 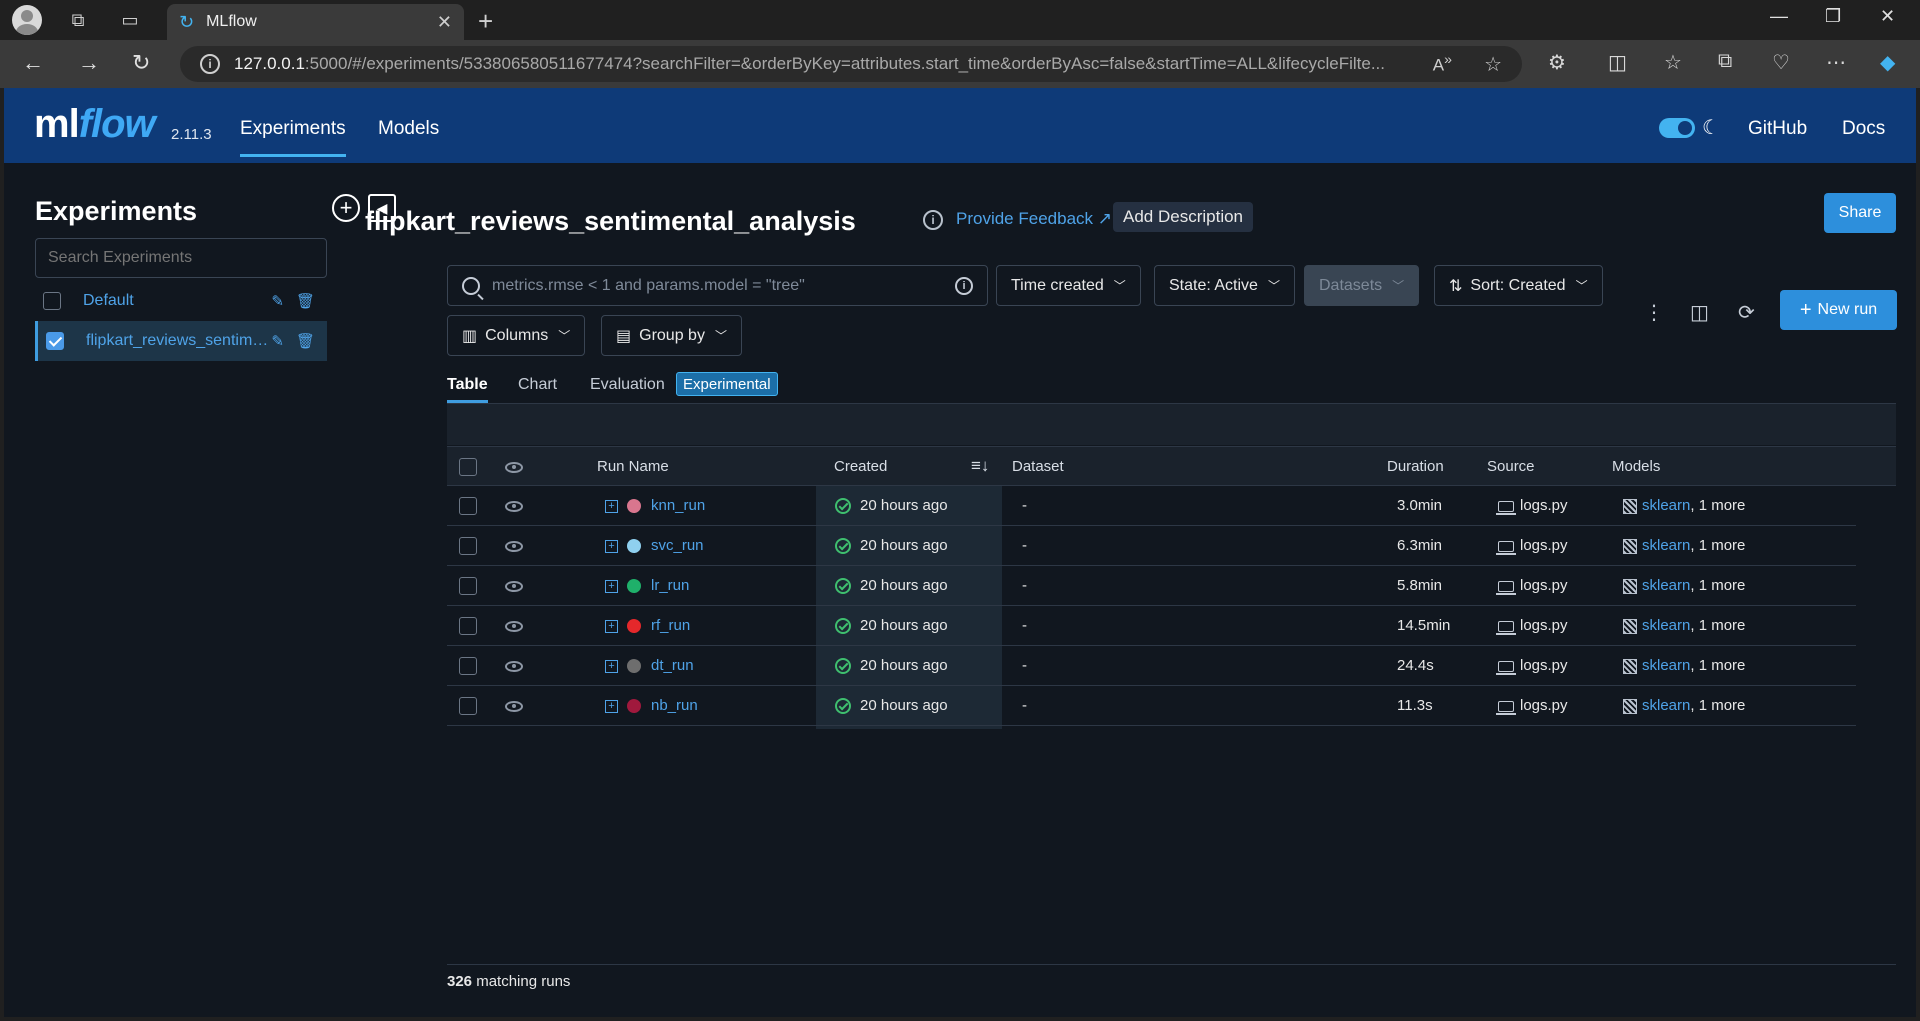 What do you see at coordinates (1781, 62) in the screenshot?
I see `health-icon: ♡` at bounding box center [1781, 62].